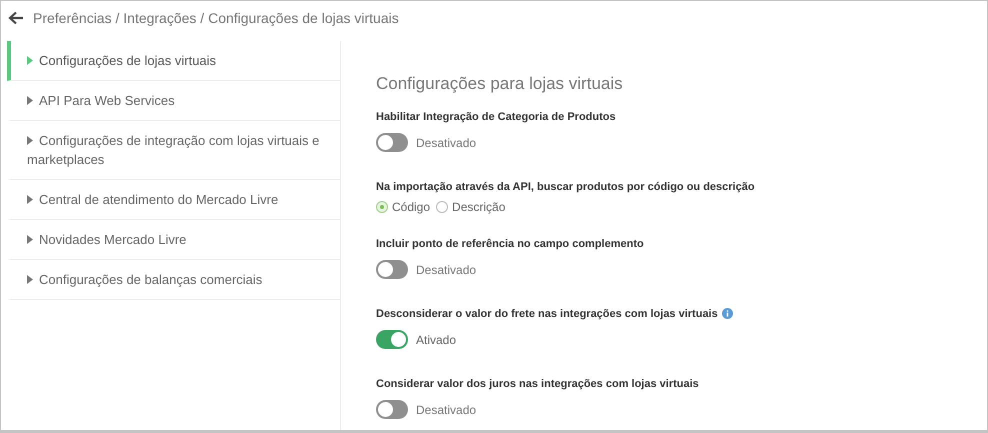 This screenshot has height=433, width=988. Describe the element at coordinates (216, 18) in the screenshot. I see `breadcrumb: Preferências / Integrações / Configurações de lojas virtuais` at that location.